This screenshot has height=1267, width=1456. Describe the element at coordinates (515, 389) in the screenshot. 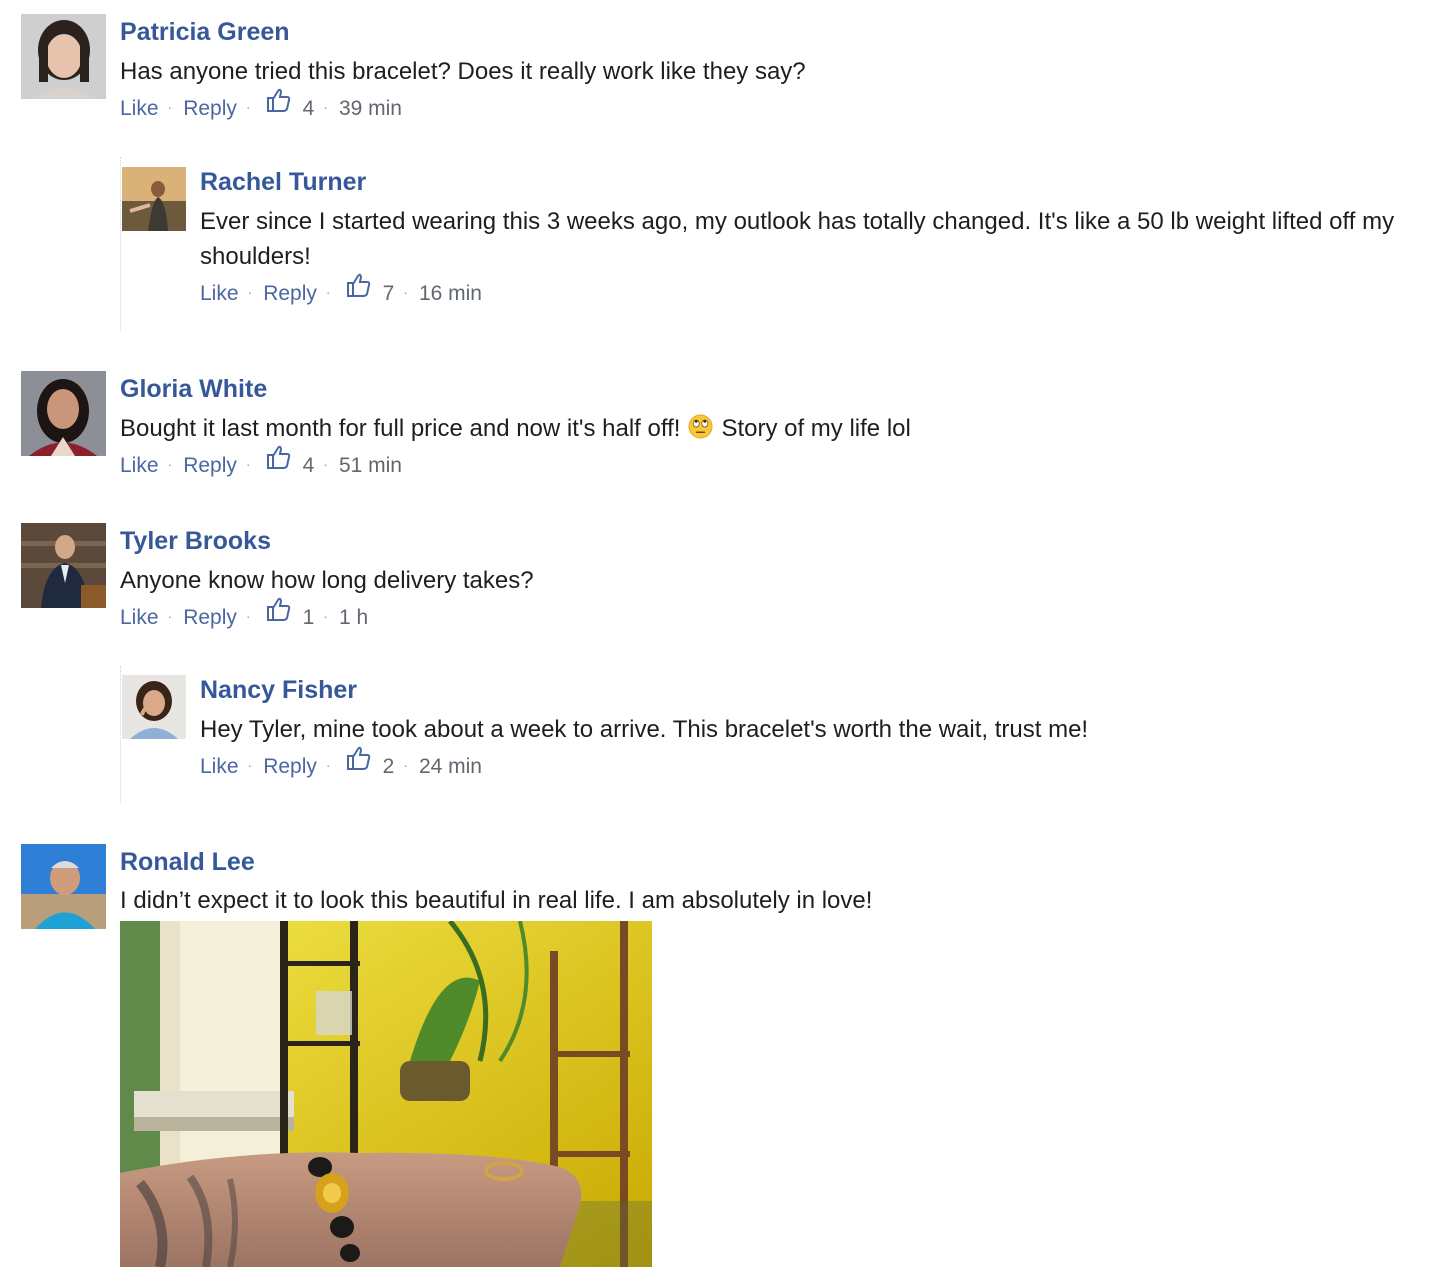

I see `comment-author: Gloria White` at that location.